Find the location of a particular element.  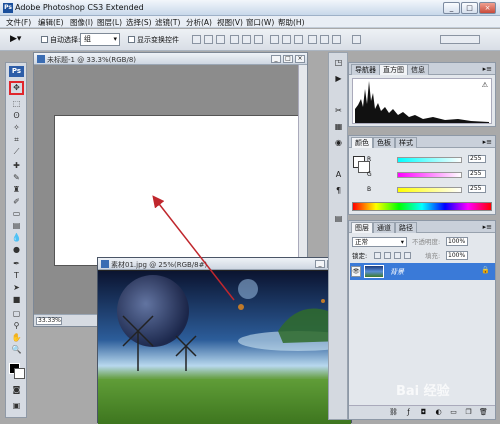

eraser-tool-icon: ▭ is located at coordinates (16, 214).